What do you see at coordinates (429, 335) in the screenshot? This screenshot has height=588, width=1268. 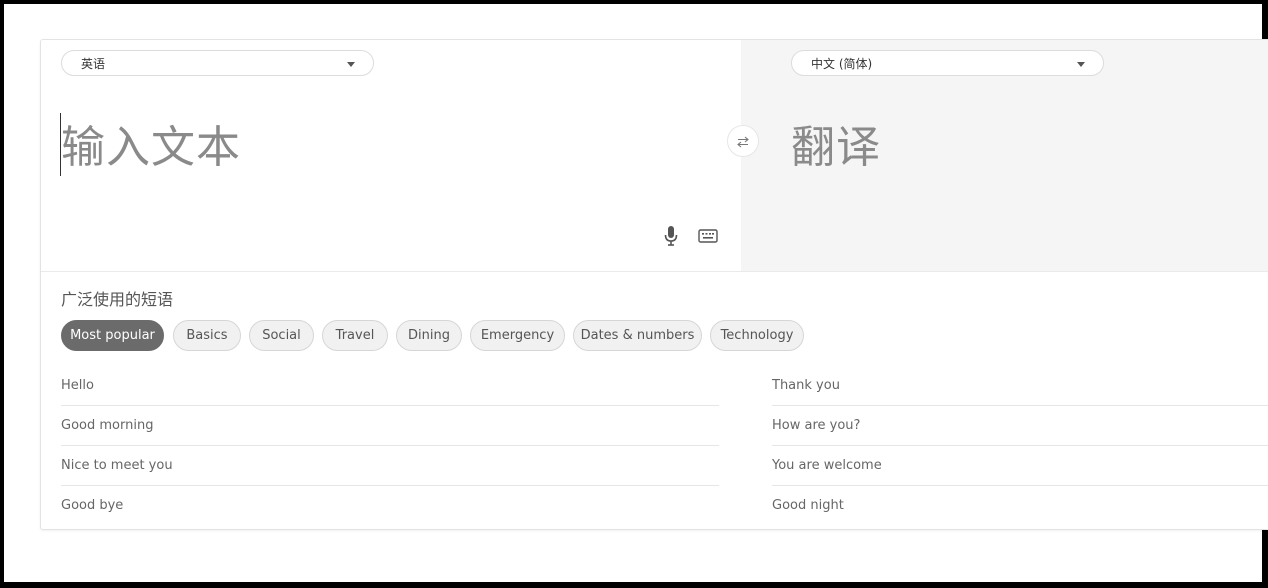 I see `chip-dining: Dining` at bounding box center [429, 335].